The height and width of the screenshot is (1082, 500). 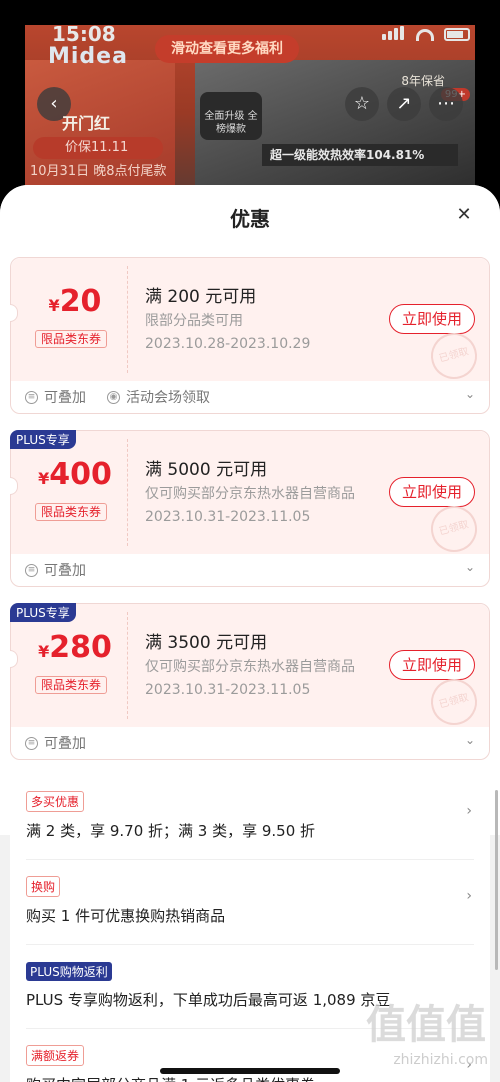 I want to click on coupon-amount: ¥400, so click(x=75, y=474).